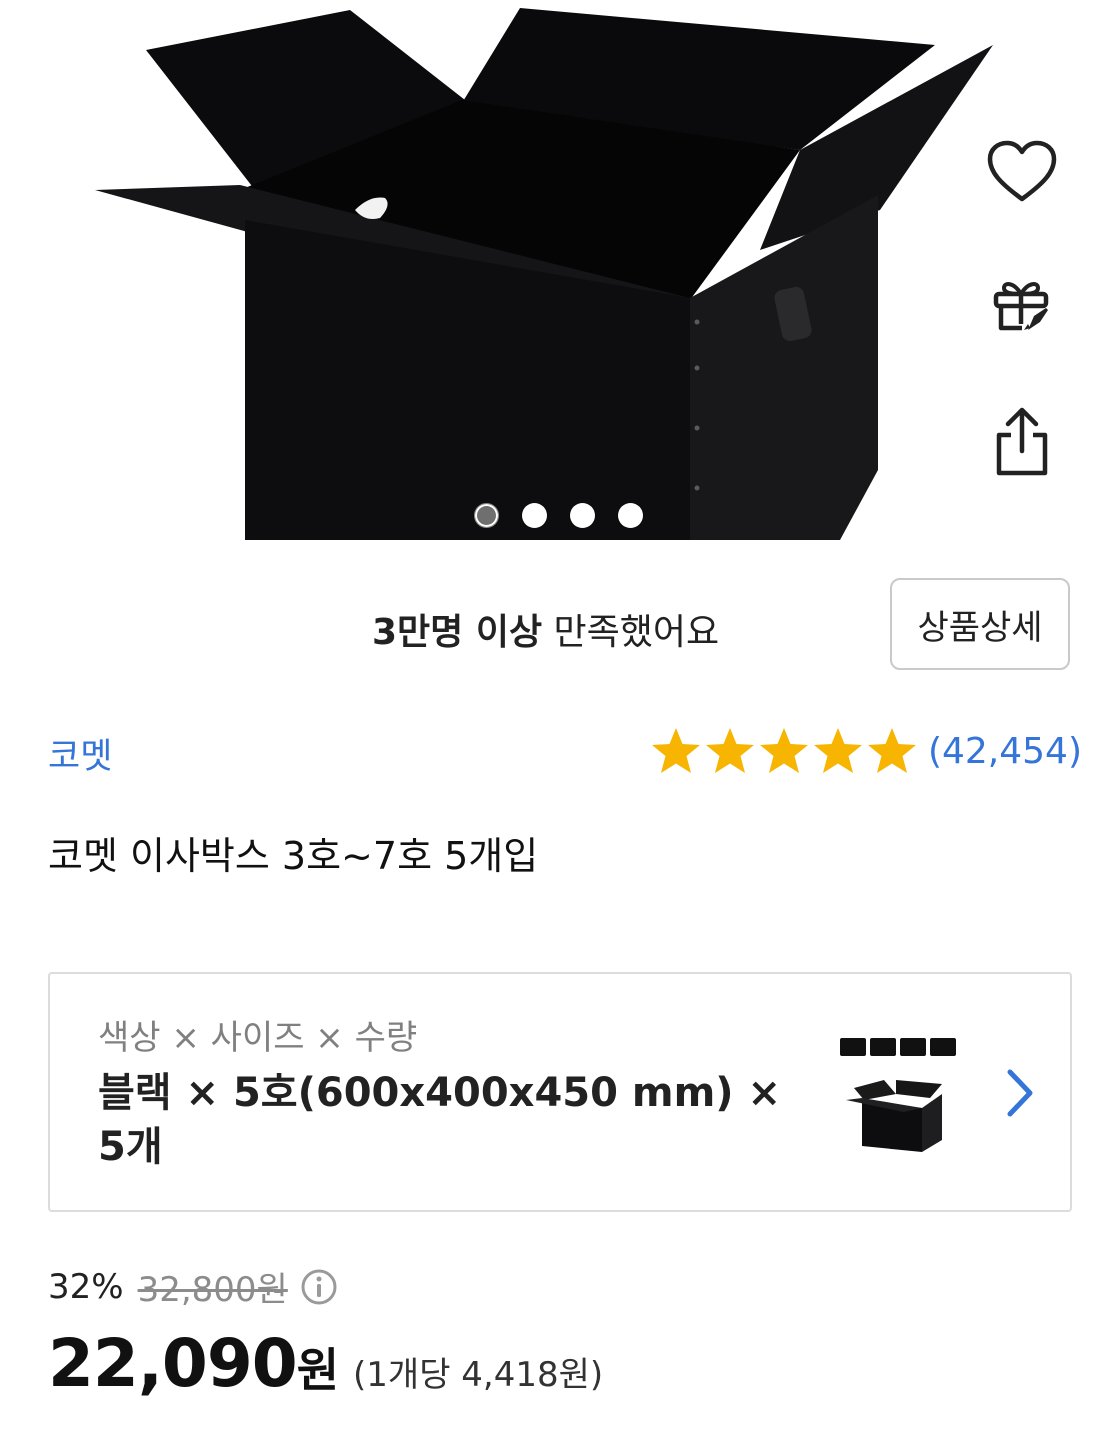  I want to click on product-title: 코멧 이사박스 3호~7호 5개입, so click(293, 856).